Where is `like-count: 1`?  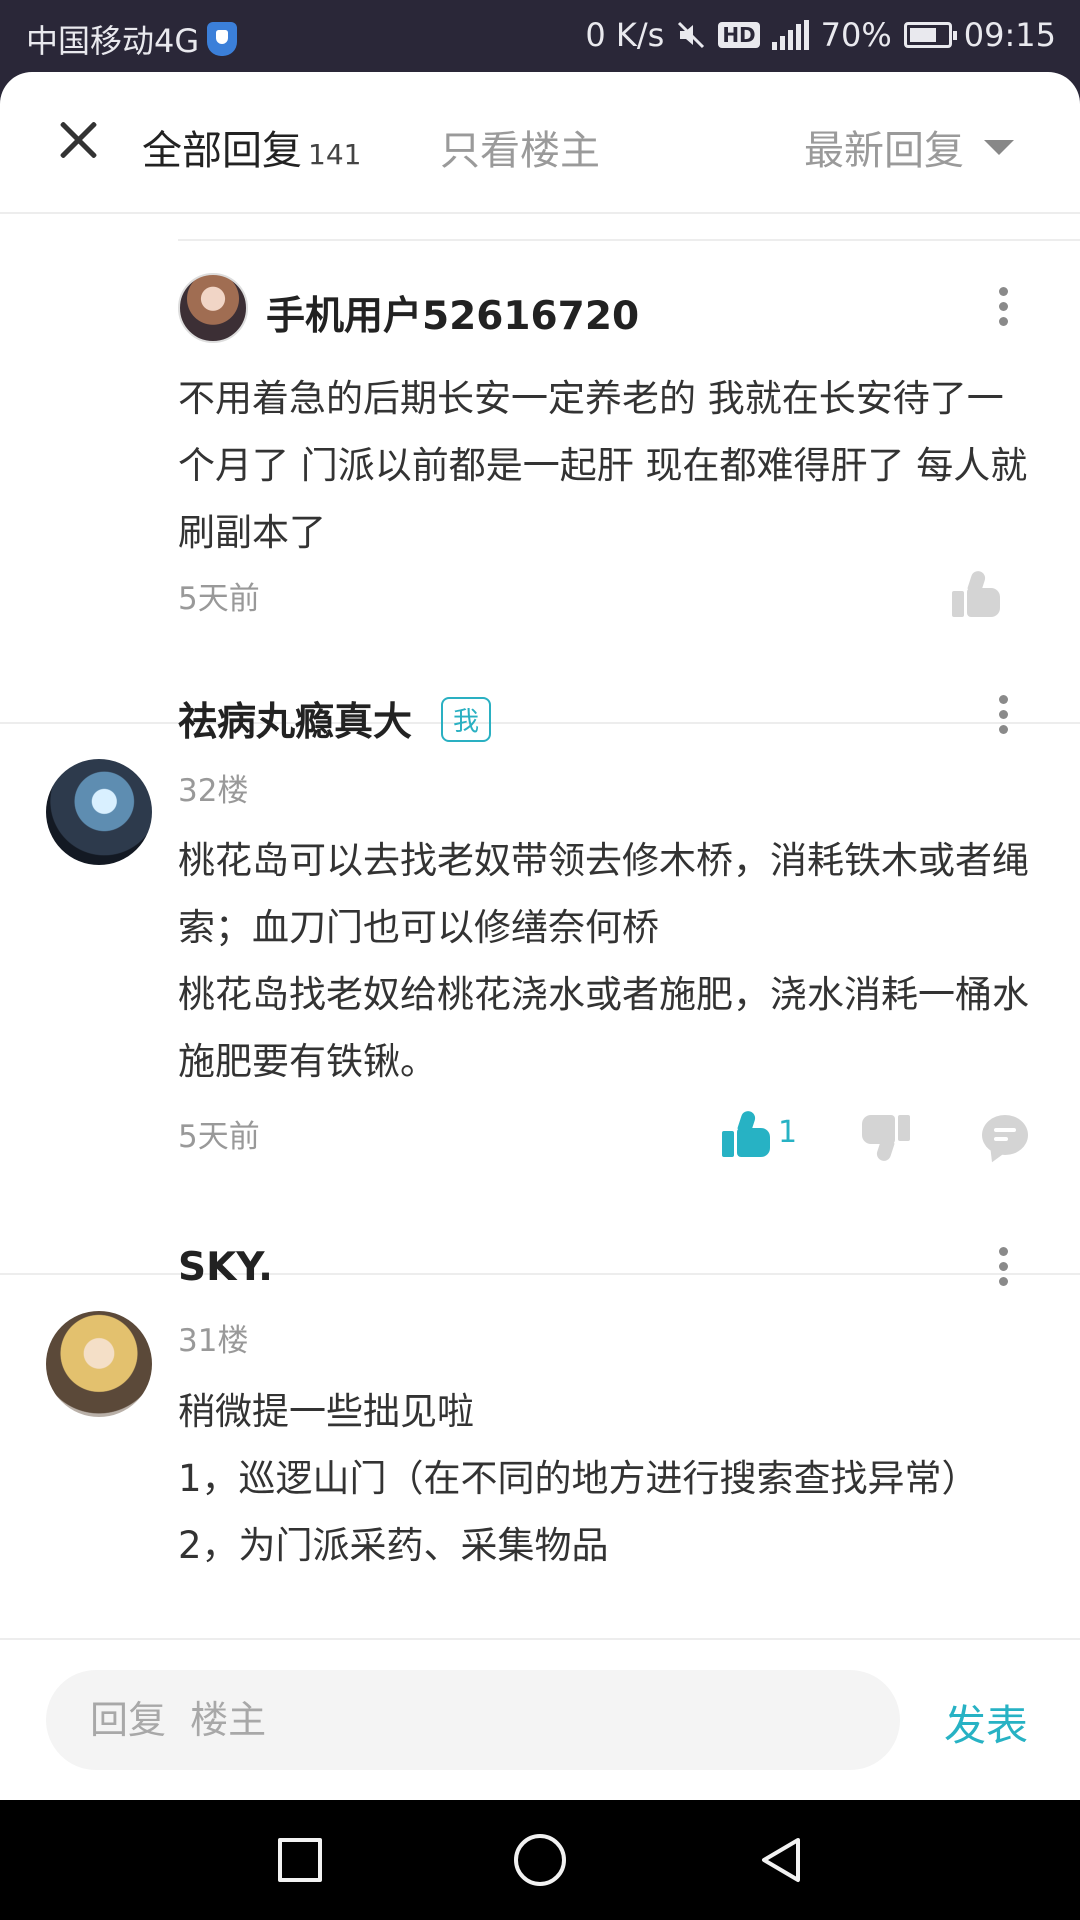 like-count: 1 is located at coordinates (788, 1132).